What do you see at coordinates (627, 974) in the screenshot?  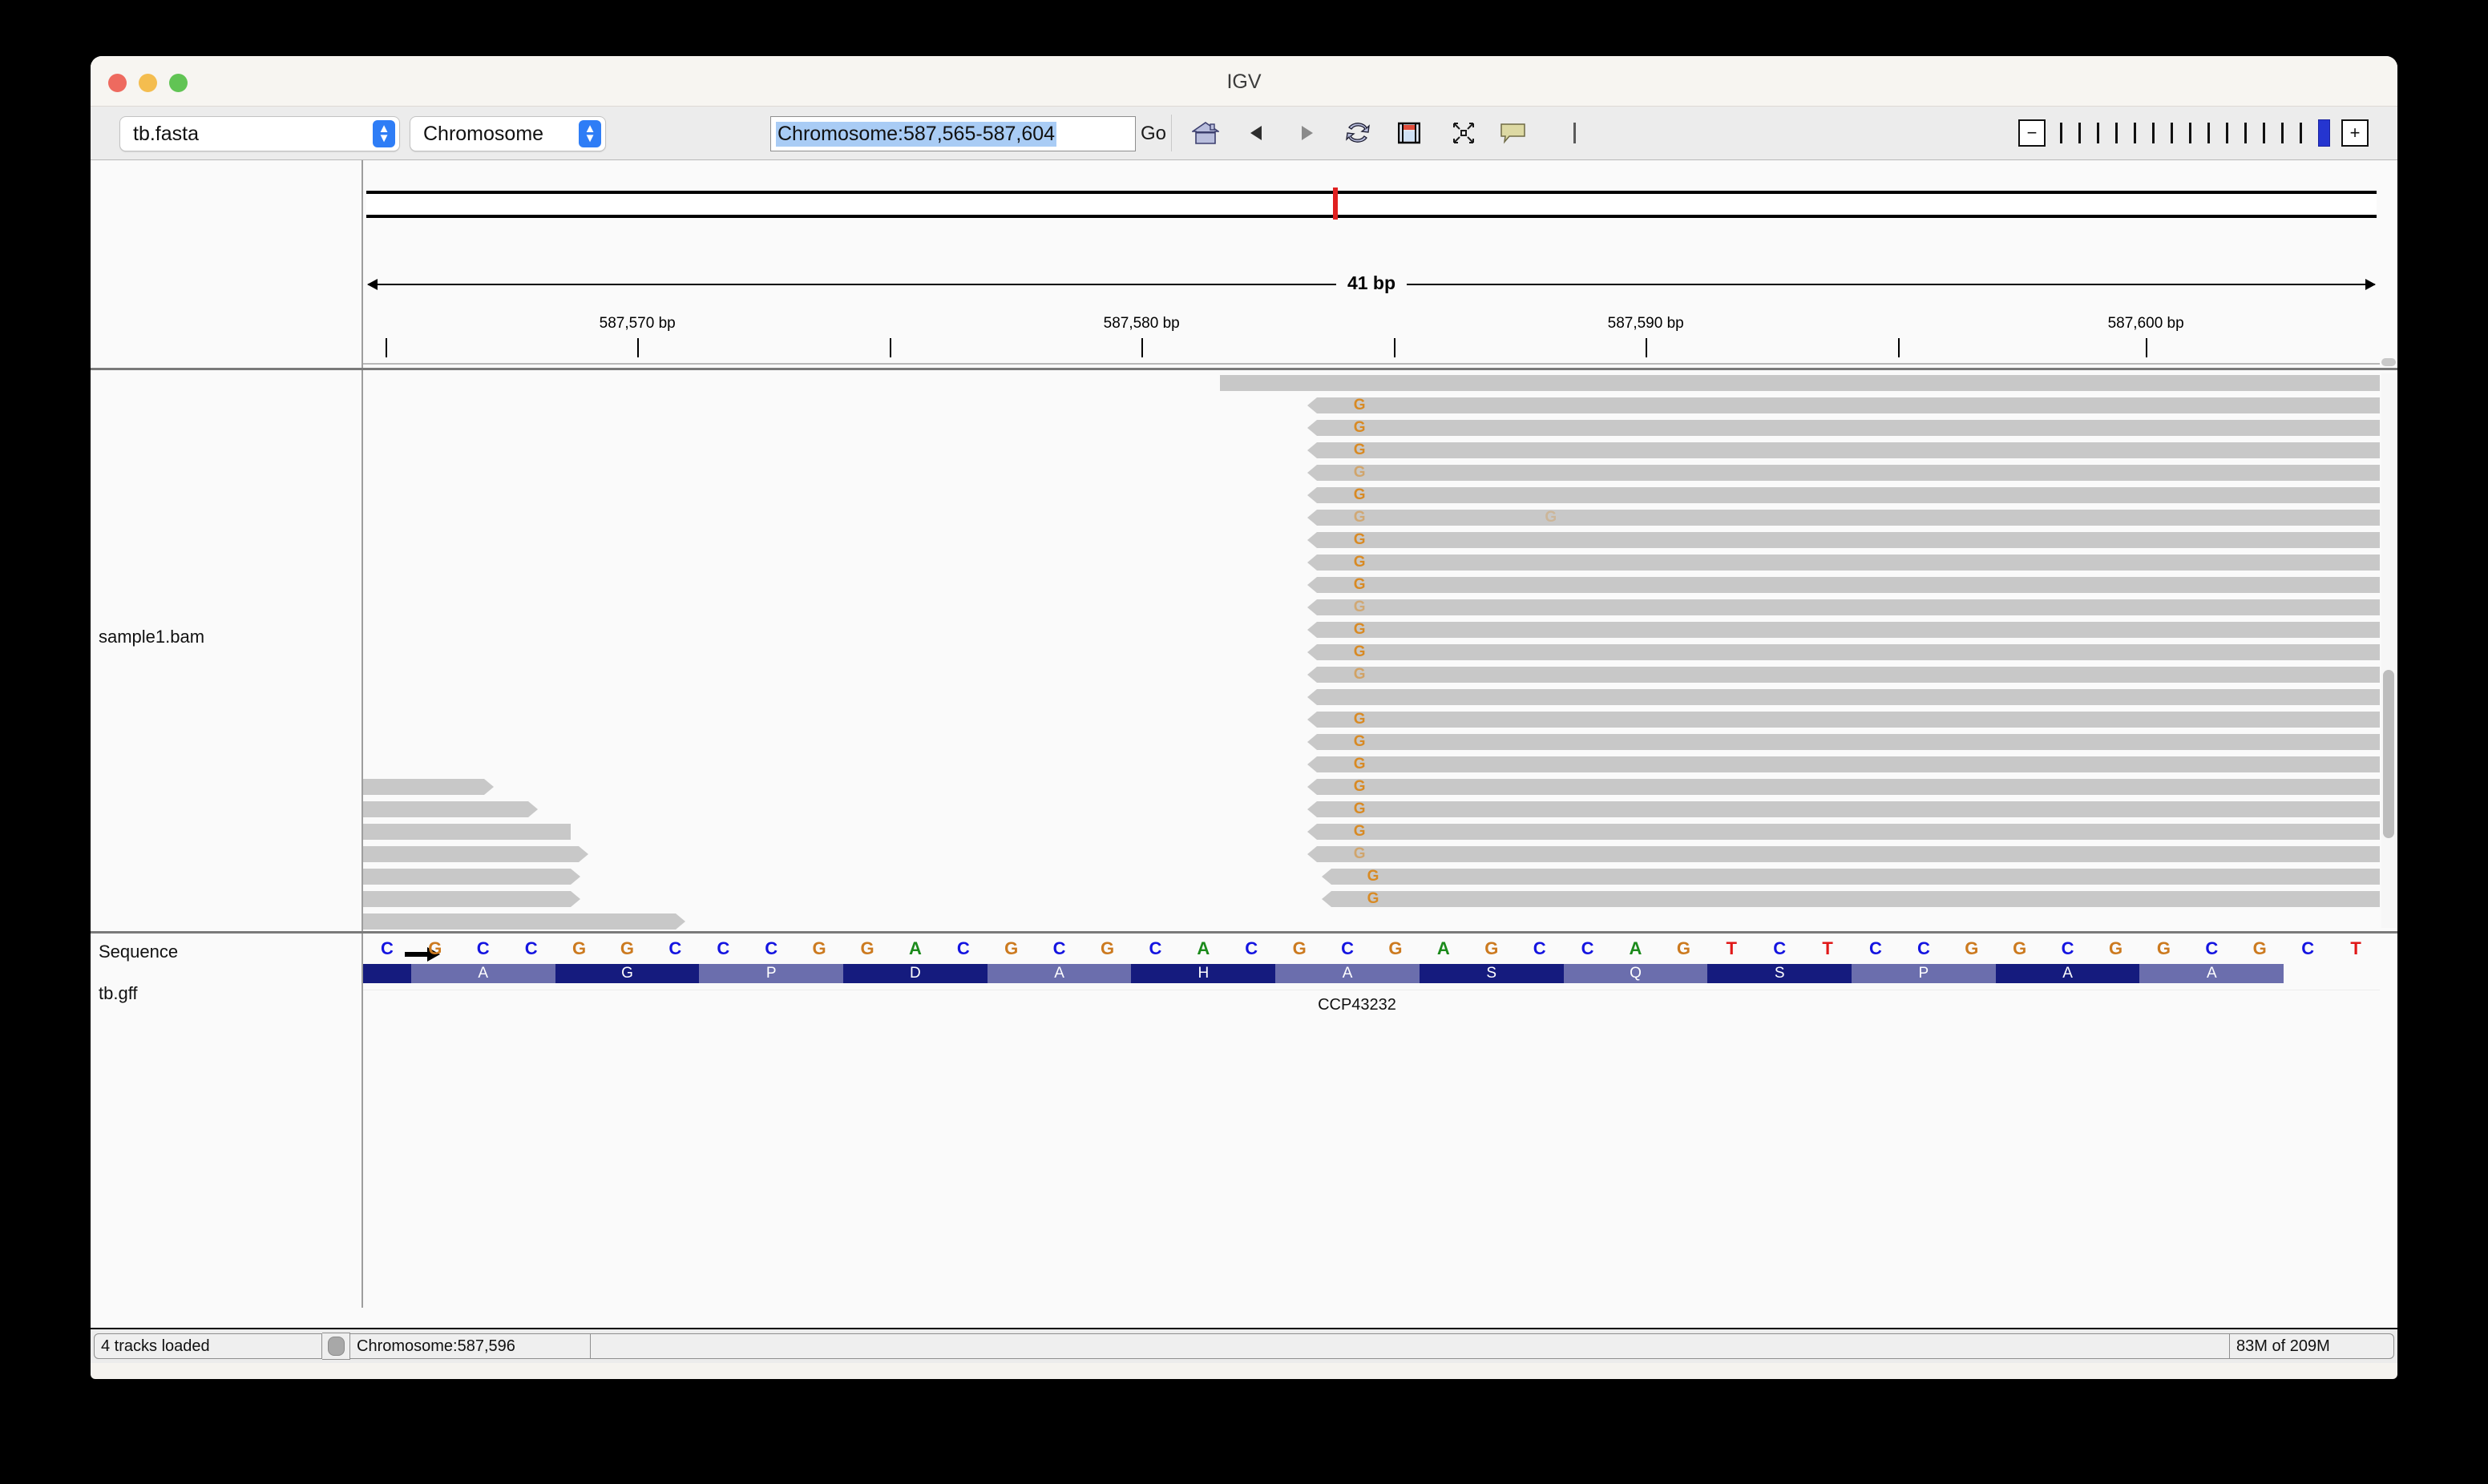 I see `amino-acid-block: G` at bounding box center [627, 974].